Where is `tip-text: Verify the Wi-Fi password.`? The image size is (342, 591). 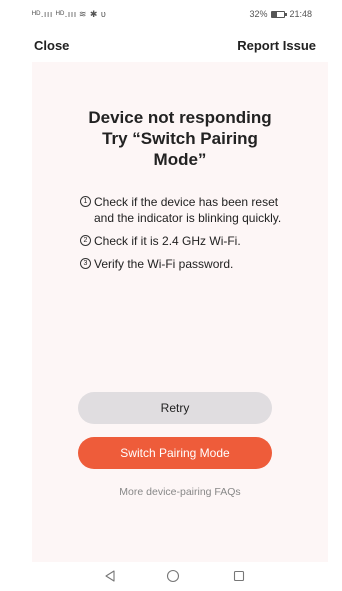
tip-text: Verify the Wi-Fi password. is located at coordinates (164, 264).